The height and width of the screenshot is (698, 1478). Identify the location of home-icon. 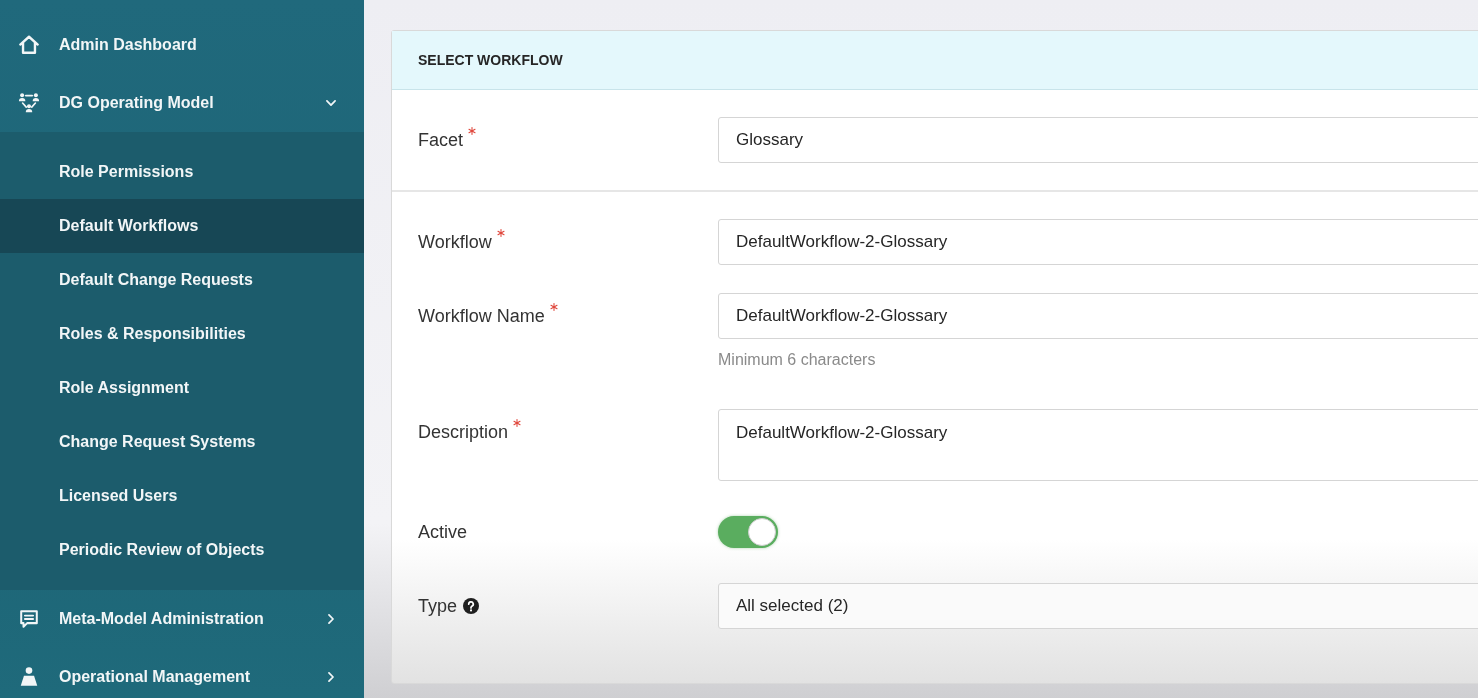
(29, 45).